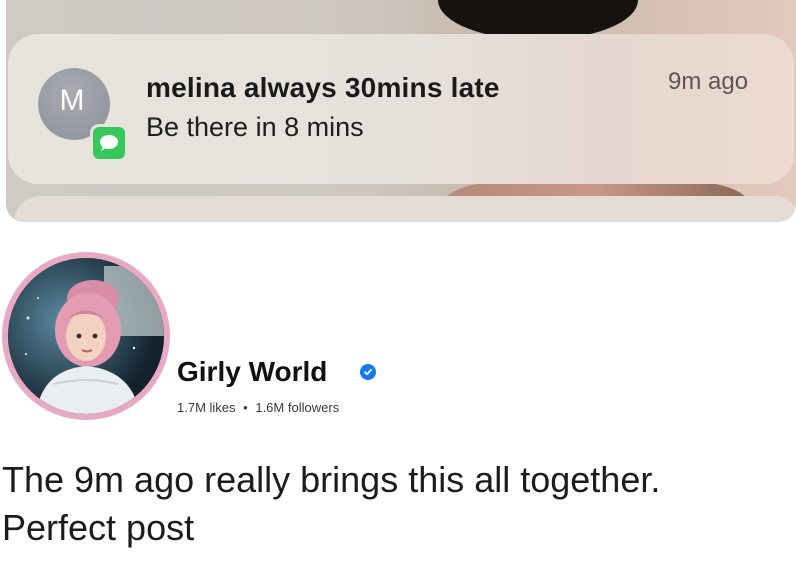  Describe the element at coordinates (323, 87) in the screenshot. I see `notification-sender: melina always 30mins late` at that location.